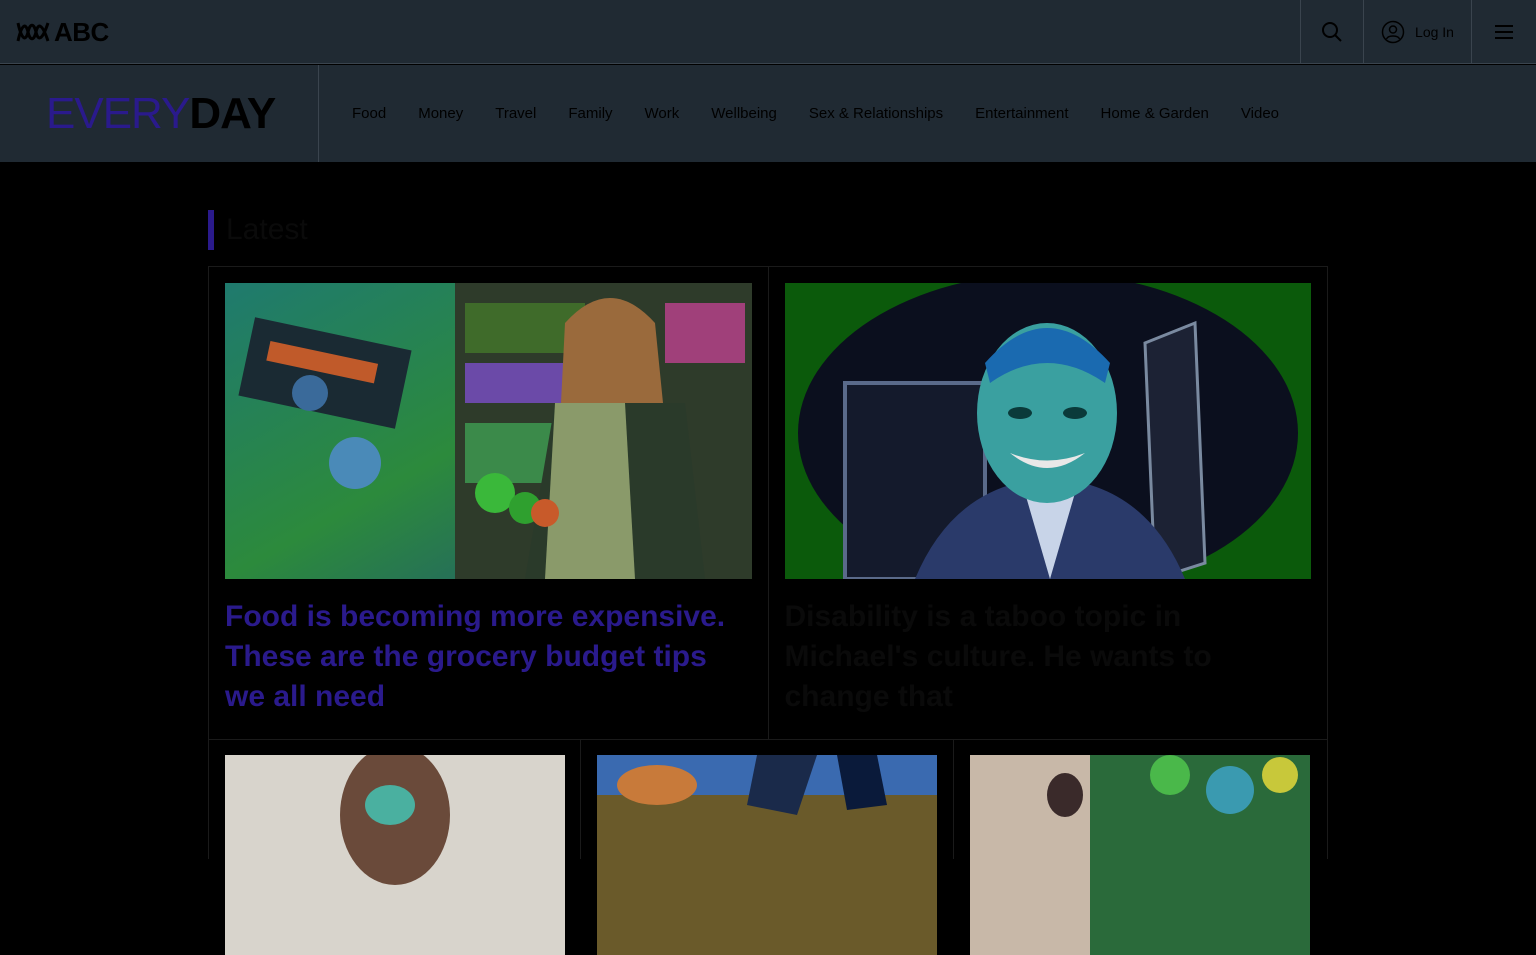  I want to click on nav-link-food: Food, so click(369, 113).